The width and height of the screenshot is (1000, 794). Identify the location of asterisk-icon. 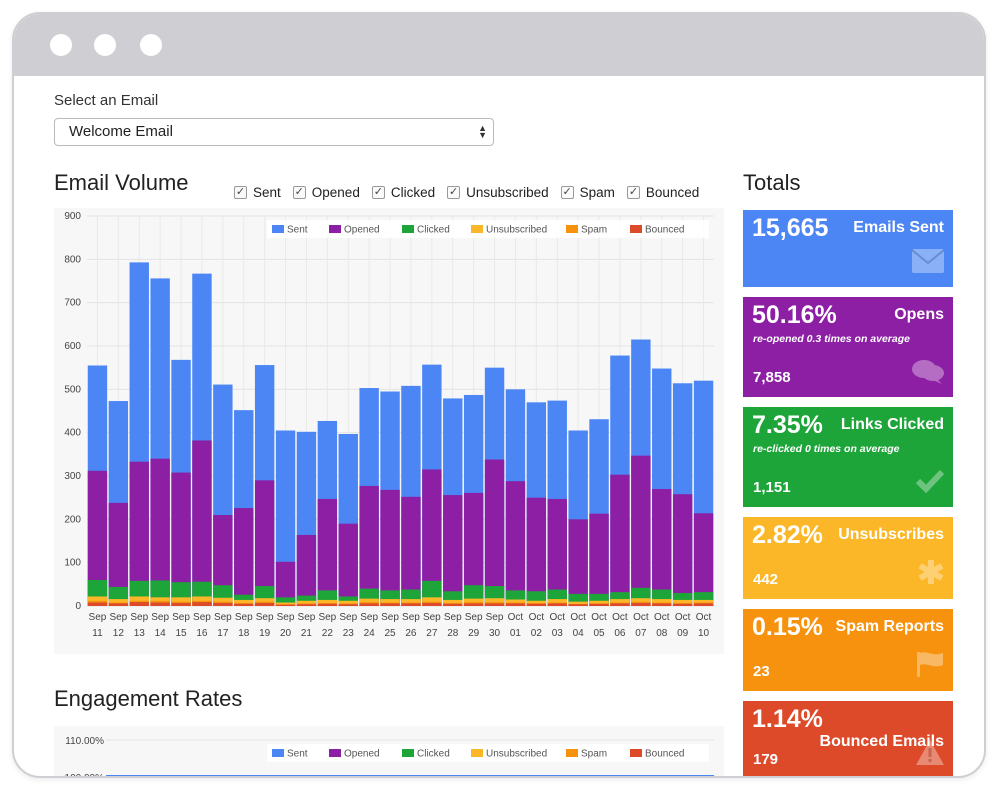
(931, 574).